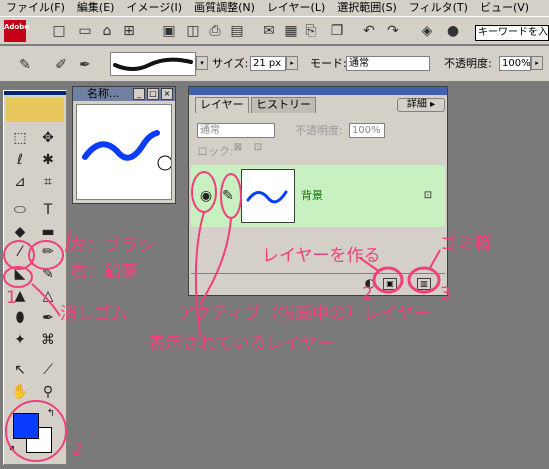 The image size is (549, 469). What do you see at coordinates (241, 344) in the screenshot?
I see `annotation-visible-layer: 表示されているレイヤー` at bounding box center [241, 344].